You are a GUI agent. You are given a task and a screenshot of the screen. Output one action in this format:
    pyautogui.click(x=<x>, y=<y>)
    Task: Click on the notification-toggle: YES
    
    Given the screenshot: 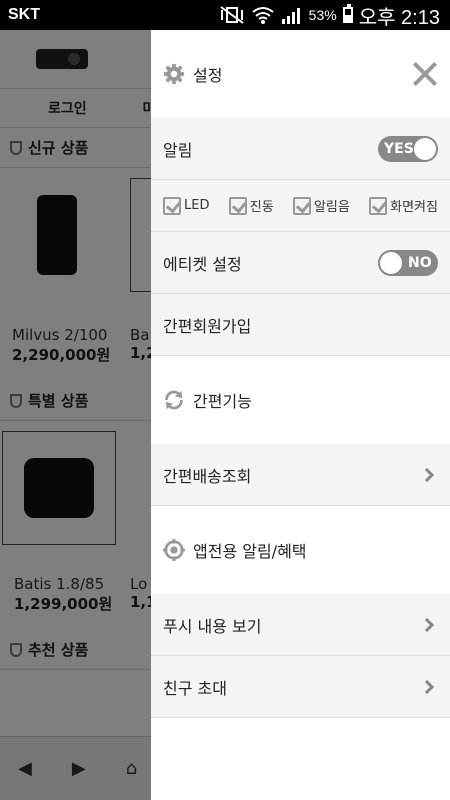 What is the action you would take?
    pyautogui.click(x=408, y=148)
    